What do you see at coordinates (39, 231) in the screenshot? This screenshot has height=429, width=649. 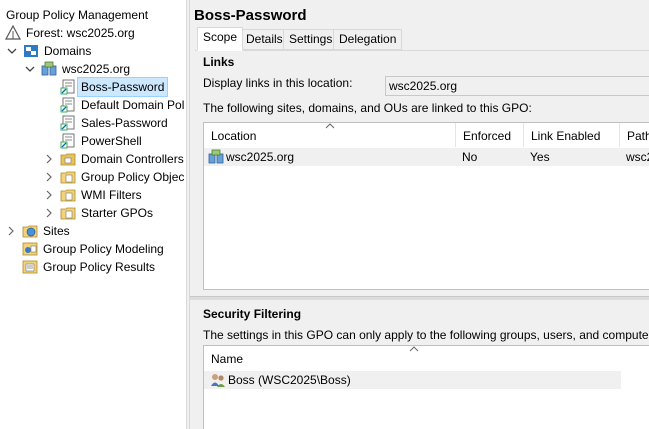 I see `tree-item-sites: Sites` at bounding box center [39, 231].